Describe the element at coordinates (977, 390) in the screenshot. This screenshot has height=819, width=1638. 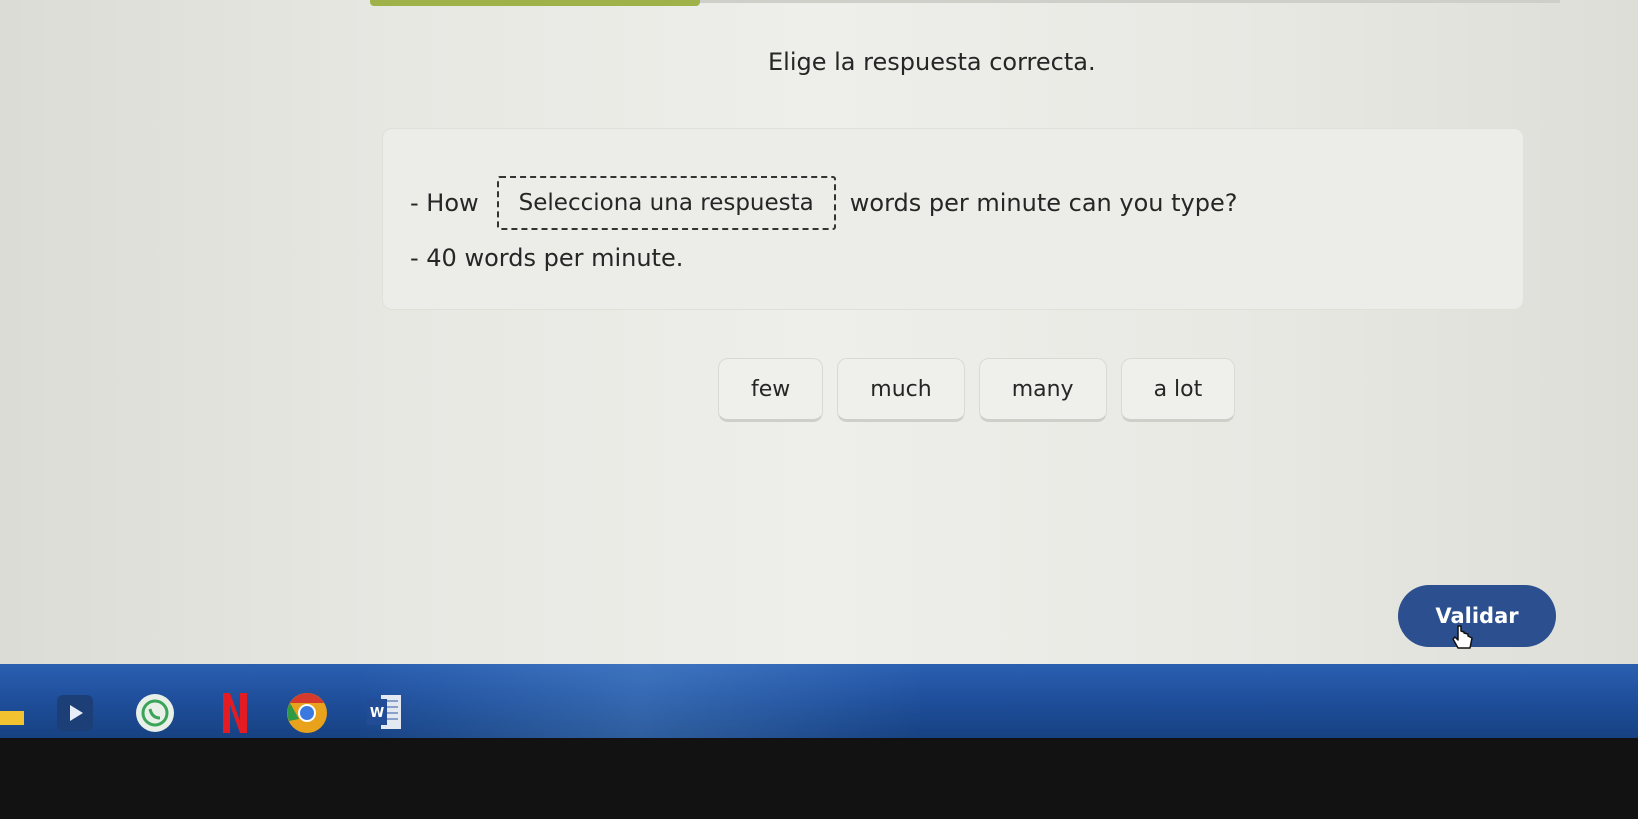
I see `answer-options: few much many a lot` at that location.